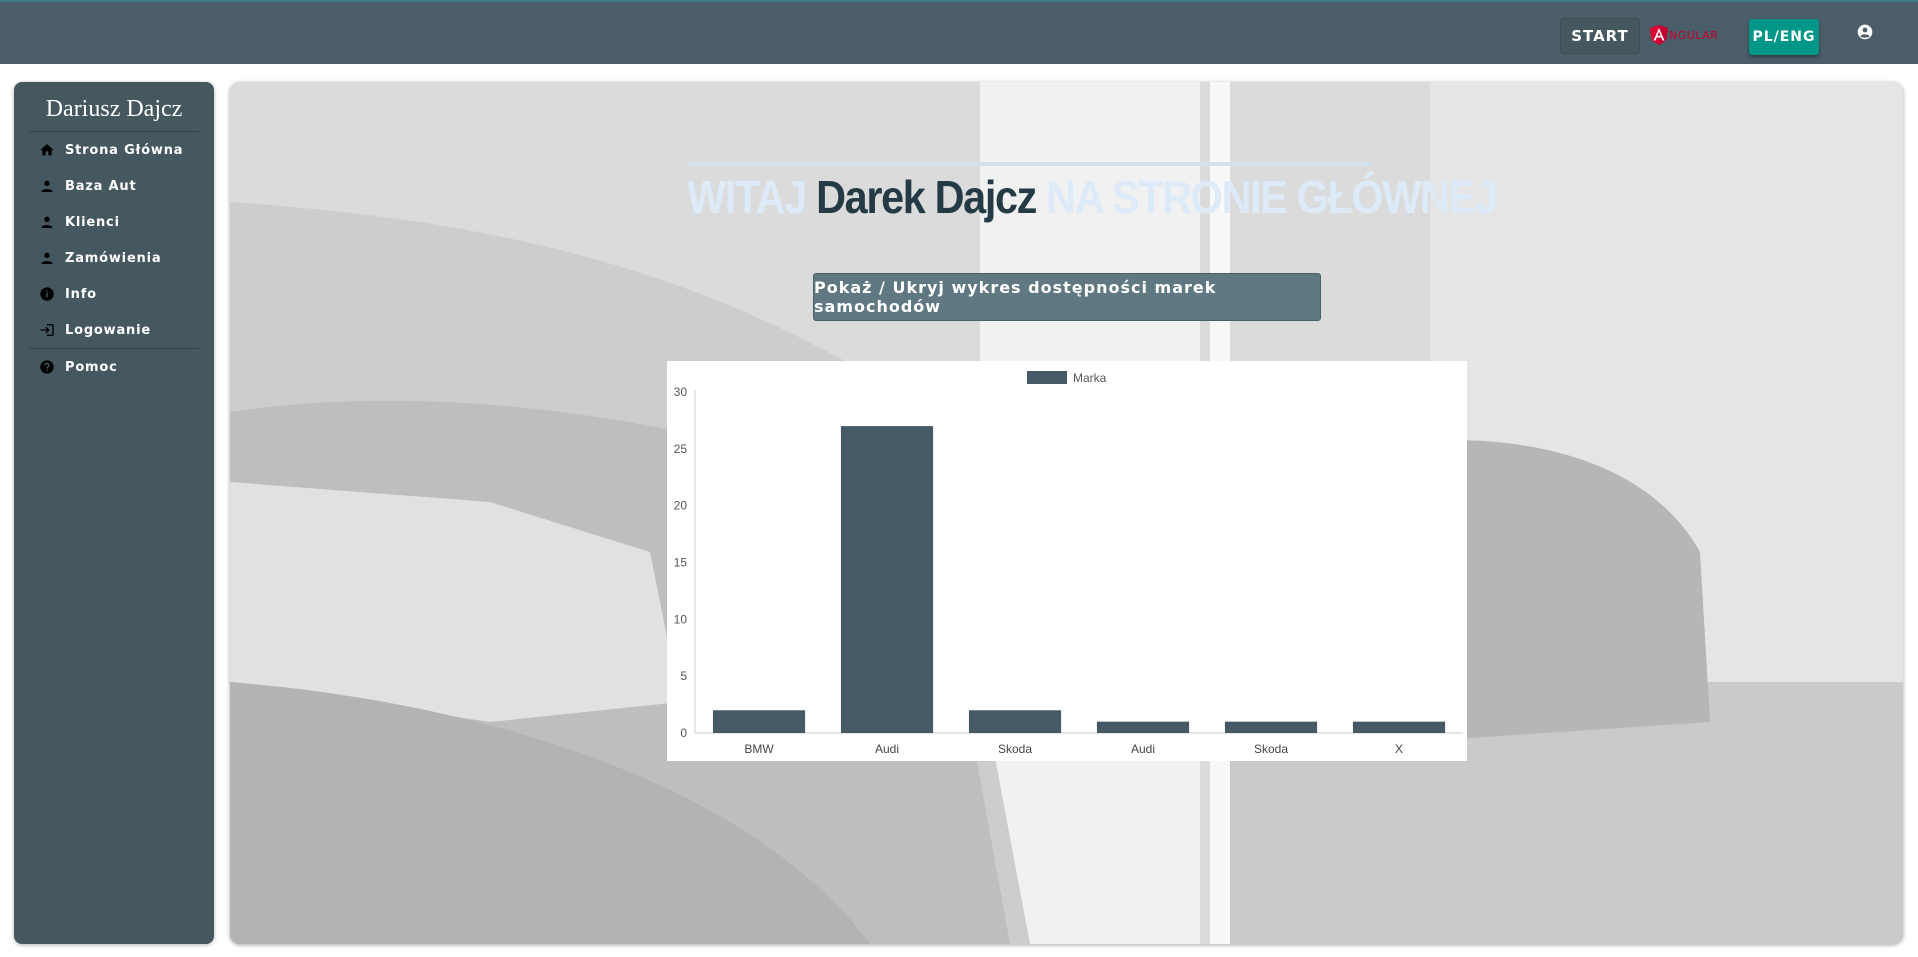  I want to click on angular-wordmark: NGULAR, so click(1694, 35).